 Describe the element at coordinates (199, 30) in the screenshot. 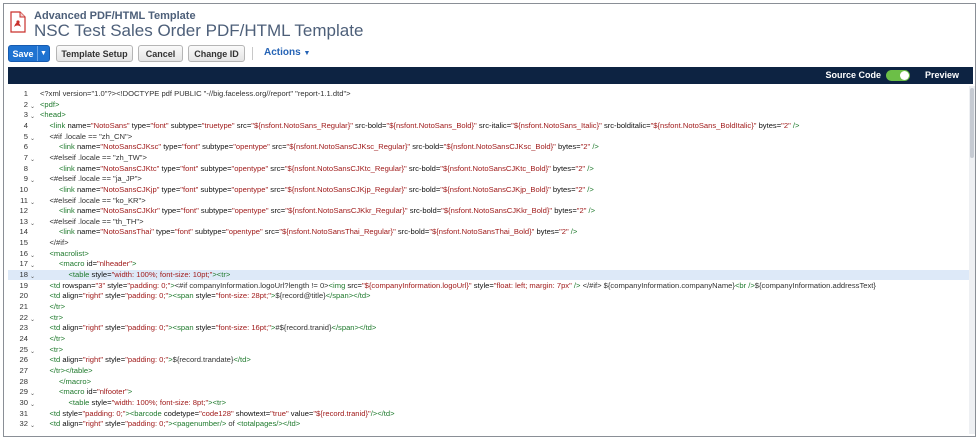

I see `page-title: NSC Test Sales Order PDF/HTML Template` at that location.